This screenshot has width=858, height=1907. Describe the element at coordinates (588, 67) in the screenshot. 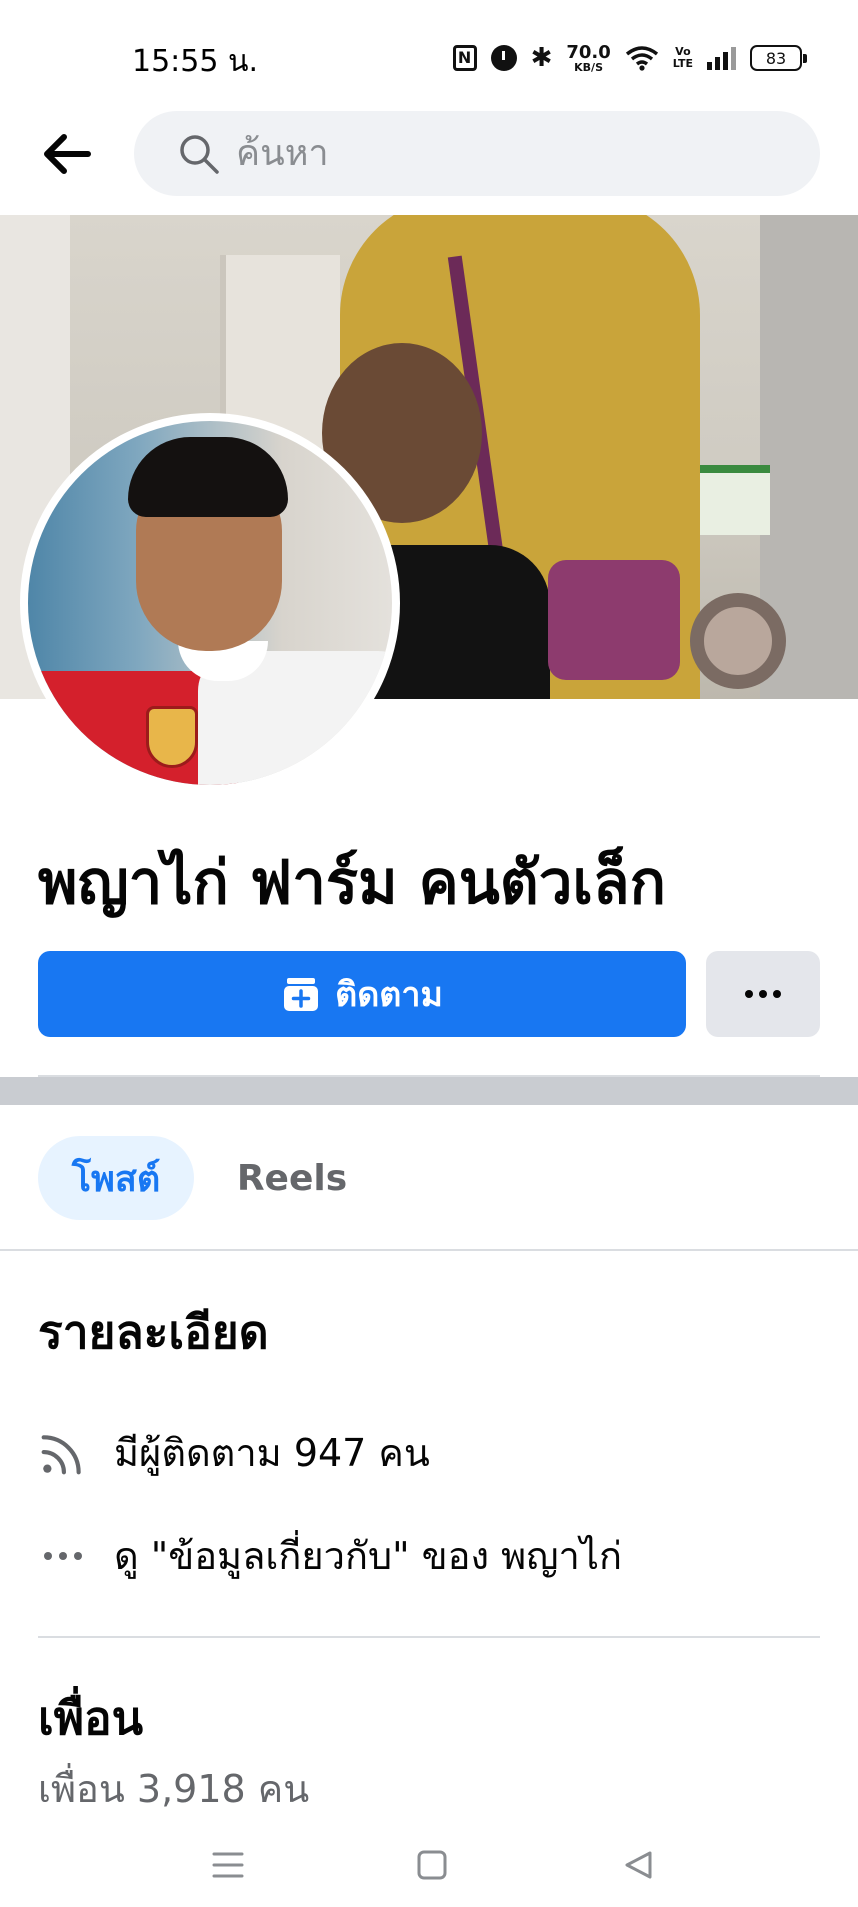

I see `network-speed-unit: KB/S` at that location.